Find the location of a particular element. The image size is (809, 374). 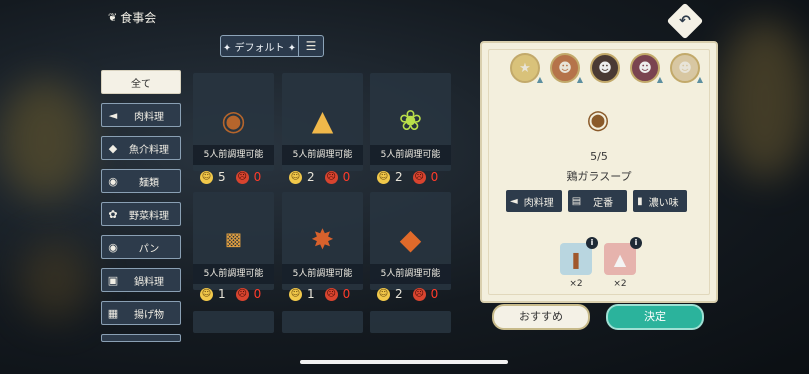

character-avatar: ☻ is located at coordinates (605, 68).